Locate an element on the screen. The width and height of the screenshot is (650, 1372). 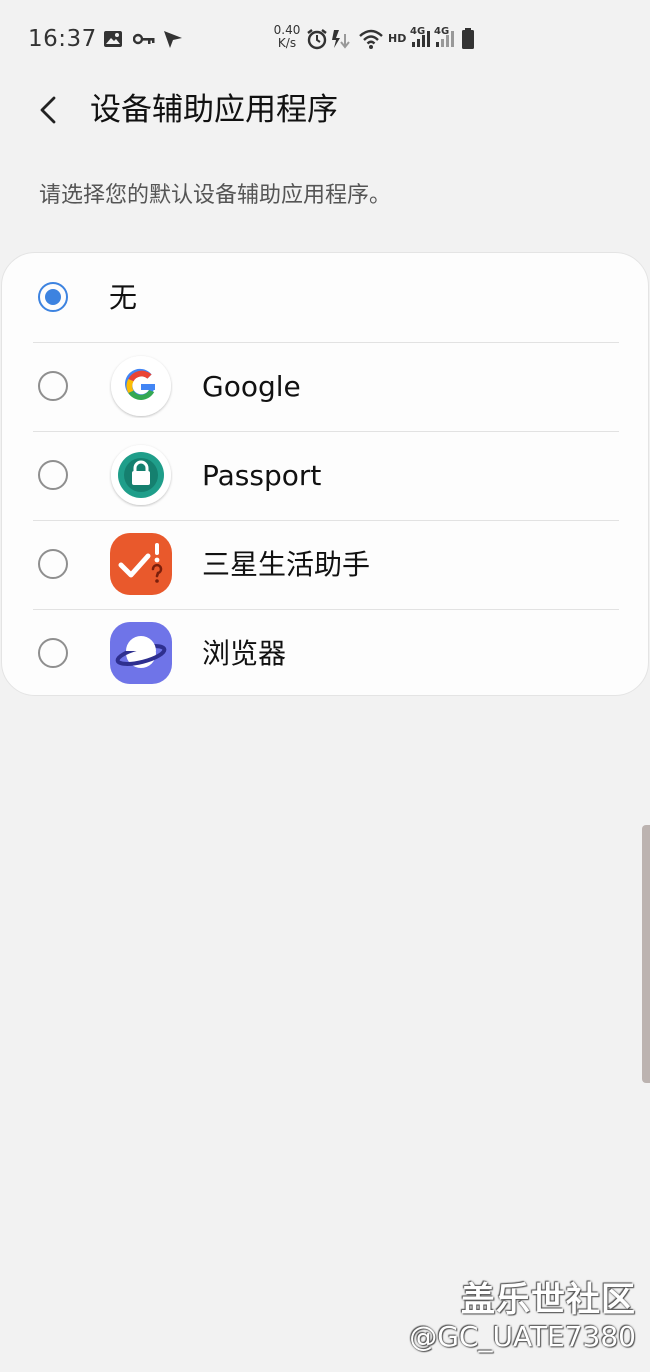
back-button is located at coordinates (50, 110).